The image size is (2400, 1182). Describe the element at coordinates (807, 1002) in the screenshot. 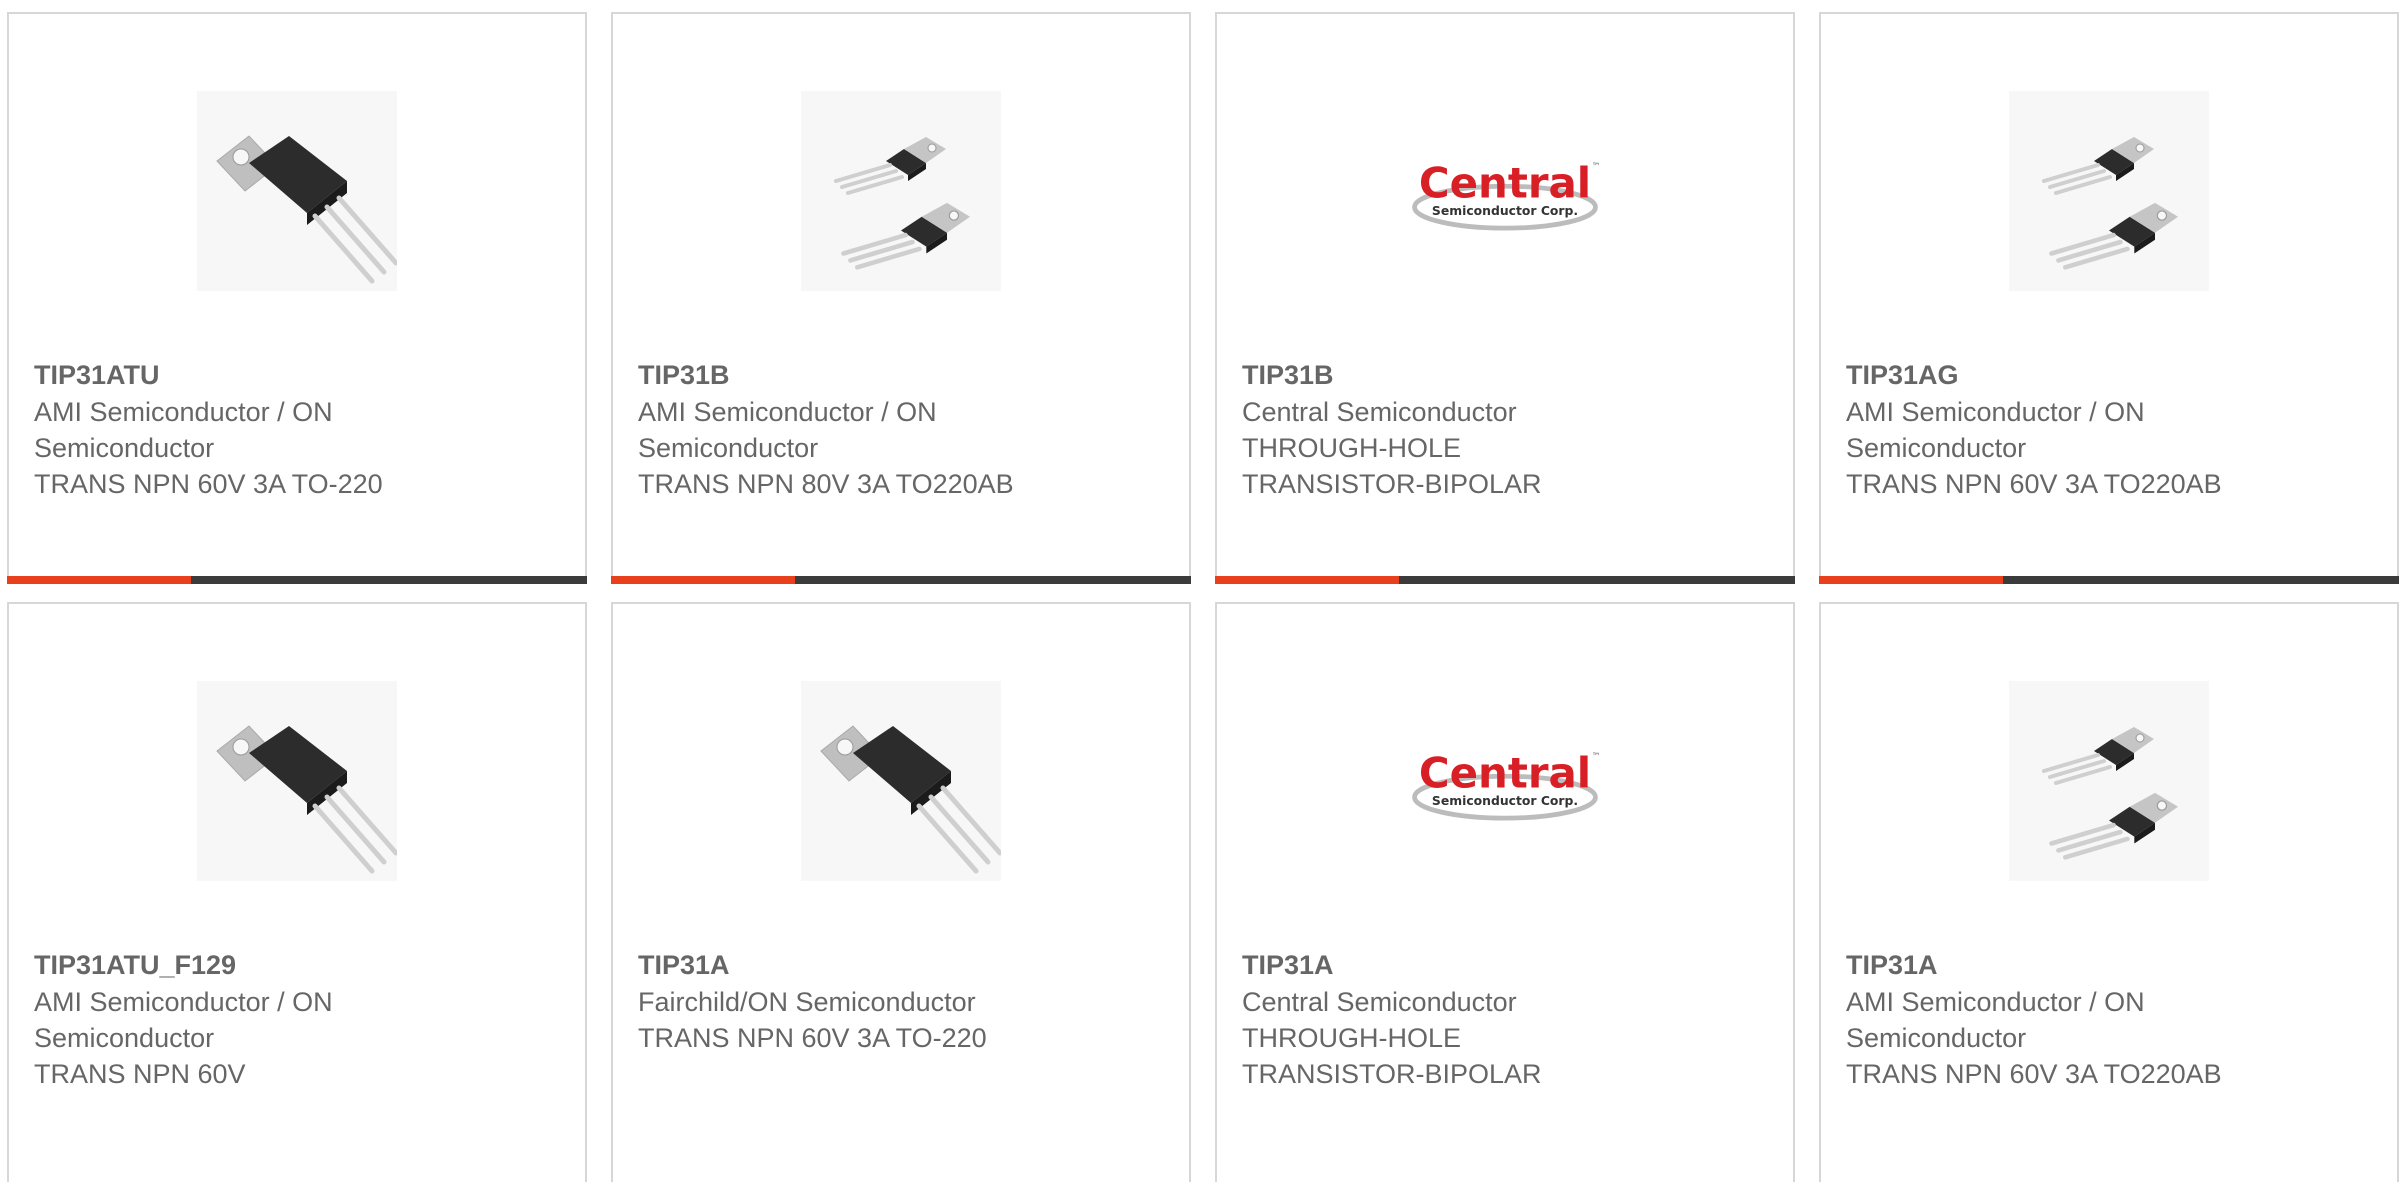

I see `description-line: Fairchild/ON Semiconductor` at that location.